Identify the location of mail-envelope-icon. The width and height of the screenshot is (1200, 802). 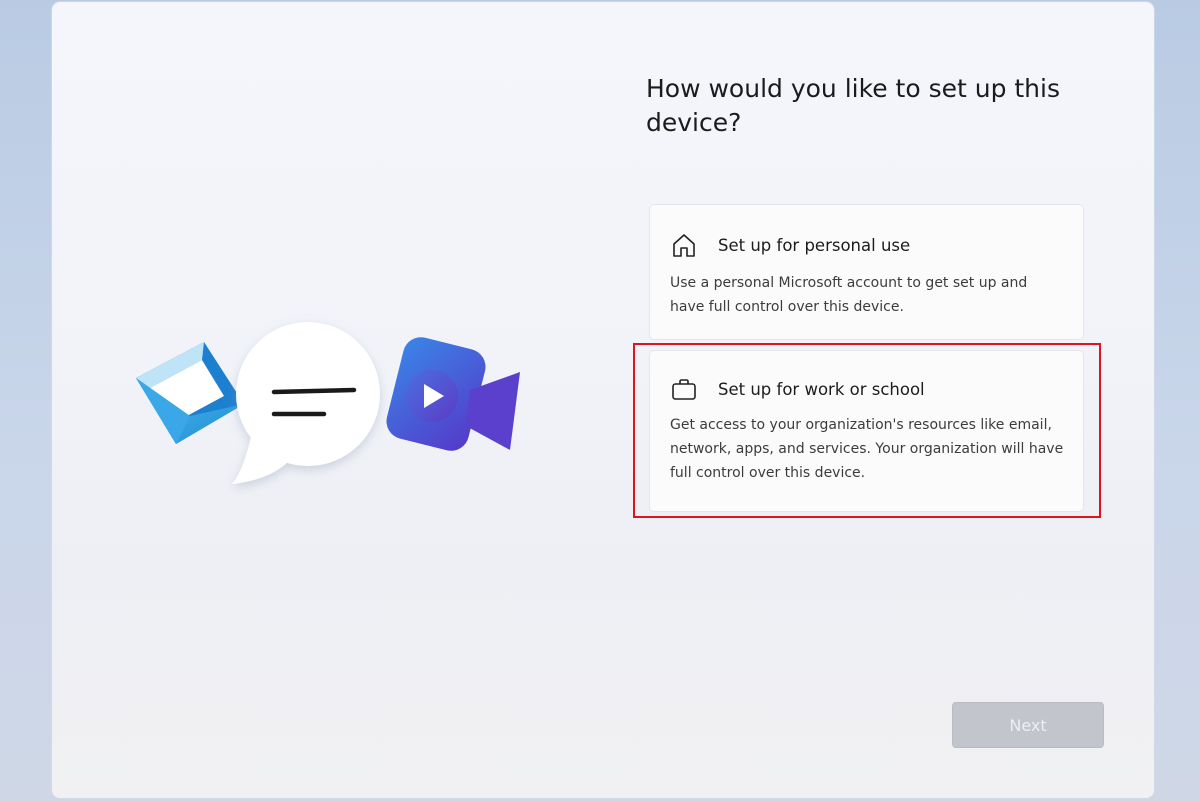
(190, 393).